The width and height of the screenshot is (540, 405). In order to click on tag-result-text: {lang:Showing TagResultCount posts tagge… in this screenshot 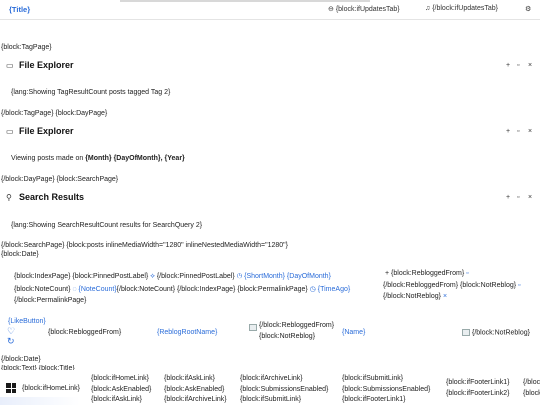, I will do `click(91, 92)`.